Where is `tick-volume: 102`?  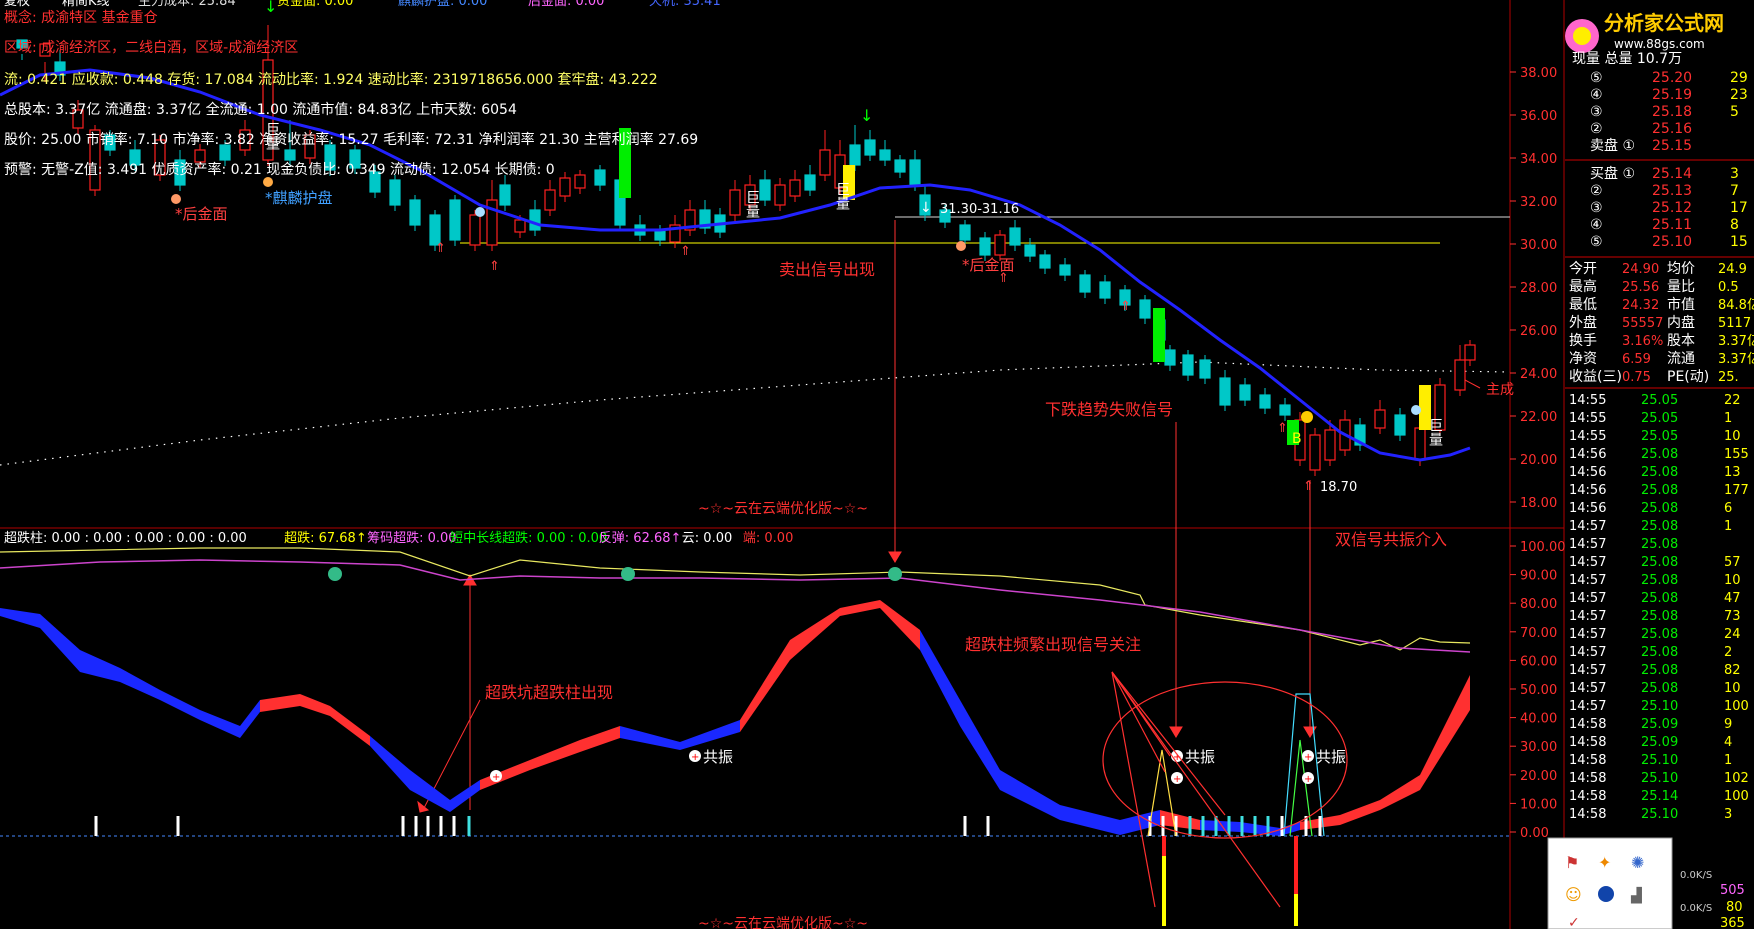
tick-volume: 102 is located at coordinates (1736, 778).